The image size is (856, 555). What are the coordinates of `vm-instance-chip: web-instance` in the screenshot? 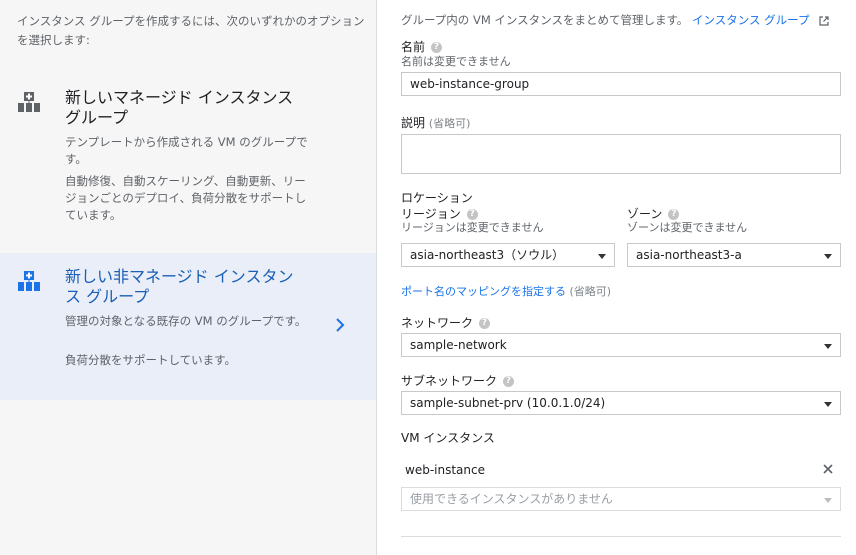 It's located at (445, 470).